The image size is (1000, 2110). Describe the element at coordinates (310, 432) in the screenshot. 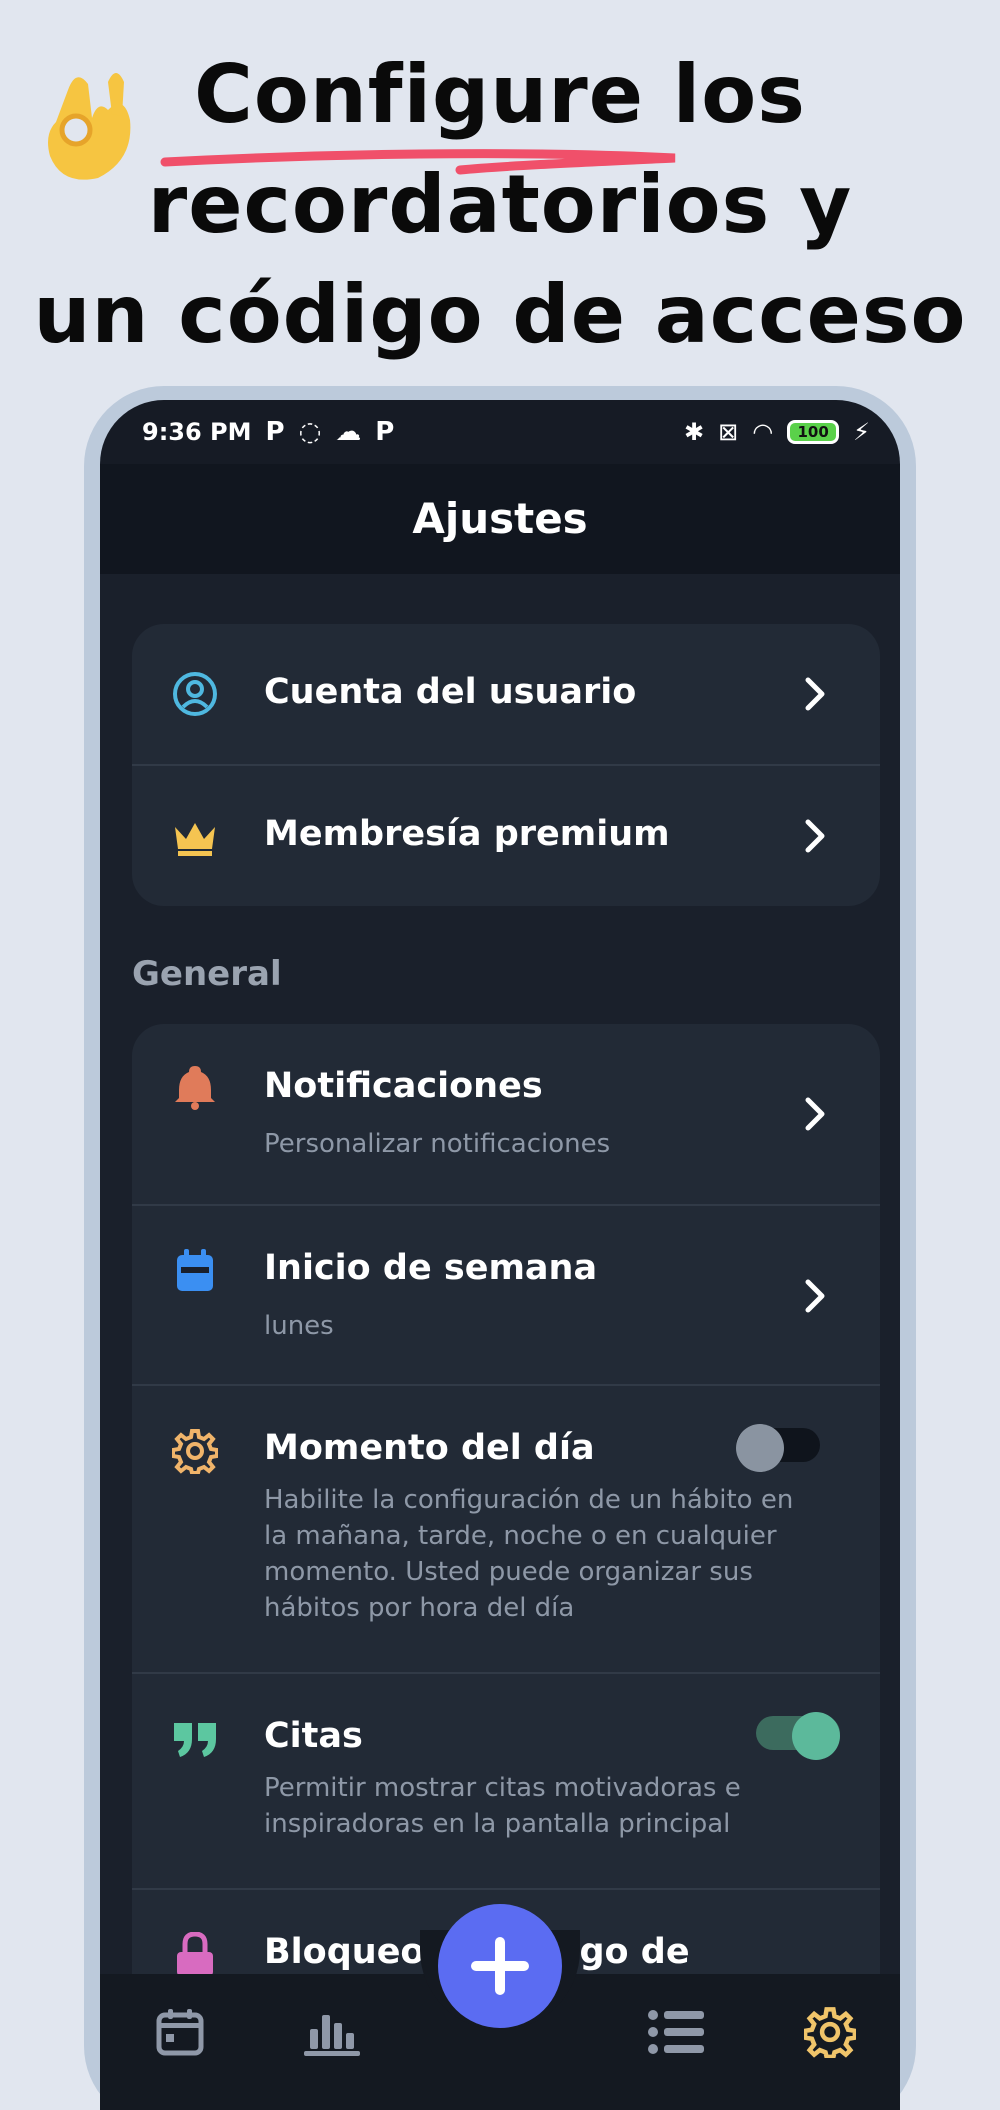

I see `loading-circle-icon: ◌` at that location.